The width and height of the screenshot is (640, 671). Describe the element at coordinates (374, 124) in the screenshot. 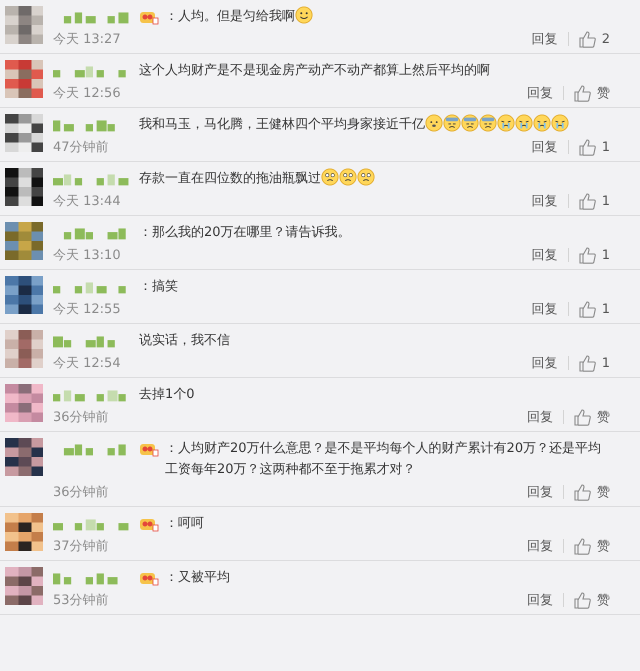

I see `comment-text: 我和马玉，马化腾，王健林四个平均身家接近千亿` at that location.